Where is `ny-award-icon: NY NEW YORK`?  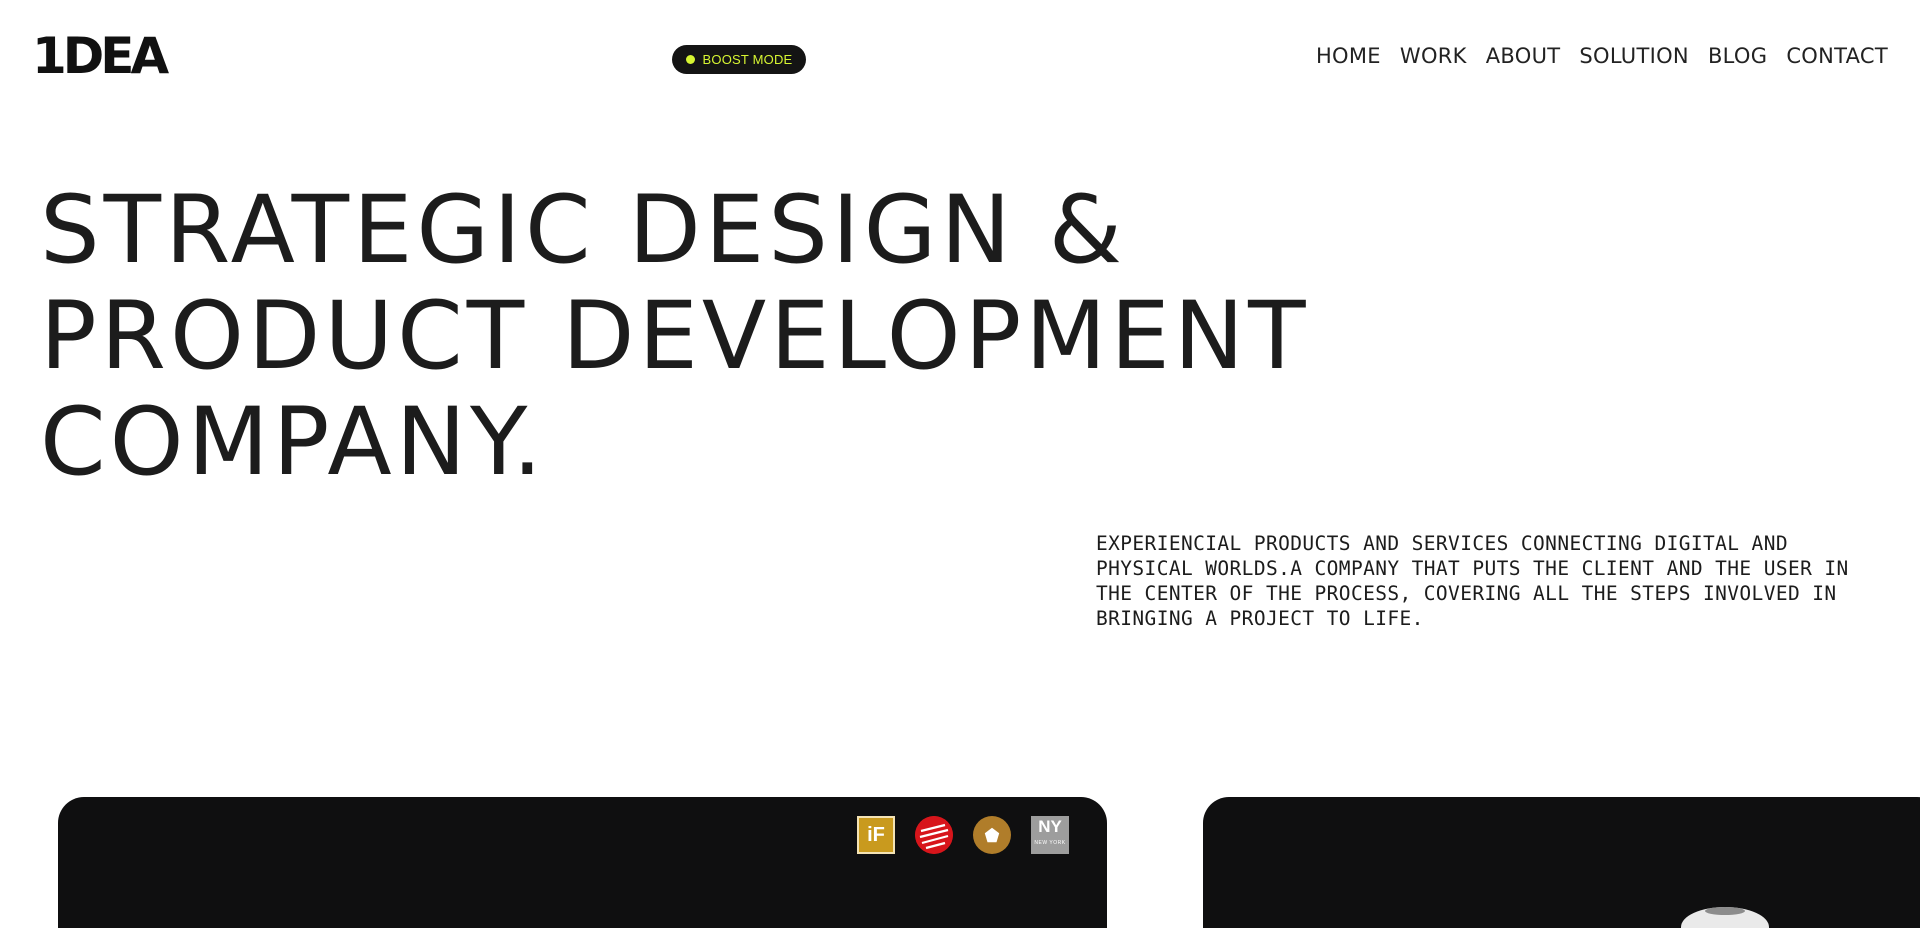 ny-award-icon: NY NEW YORK is located at coordinates (1050, 835).